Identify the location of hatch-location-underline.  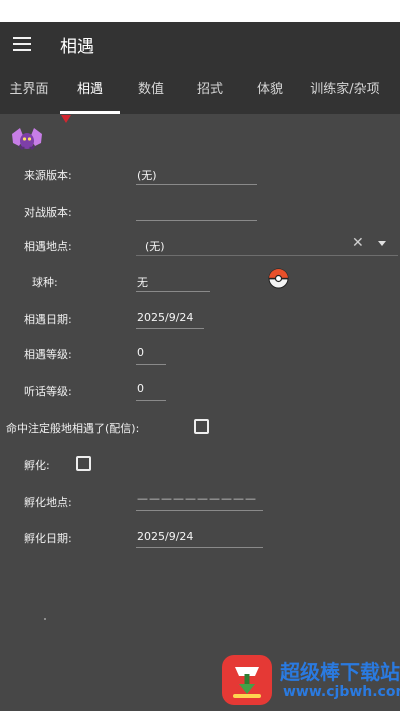
(199, 510).